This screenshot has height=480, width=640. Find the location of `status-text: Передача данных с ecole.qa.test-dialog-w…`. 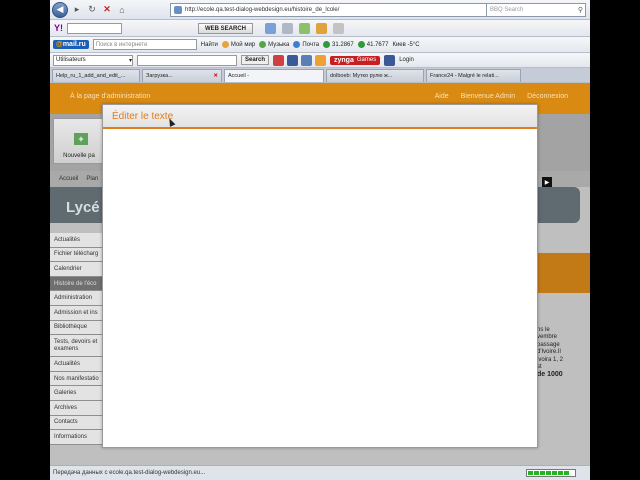

status-text: Передача данных с ecole.qa.test-dialog-w… is located at coordinates (129, 473).